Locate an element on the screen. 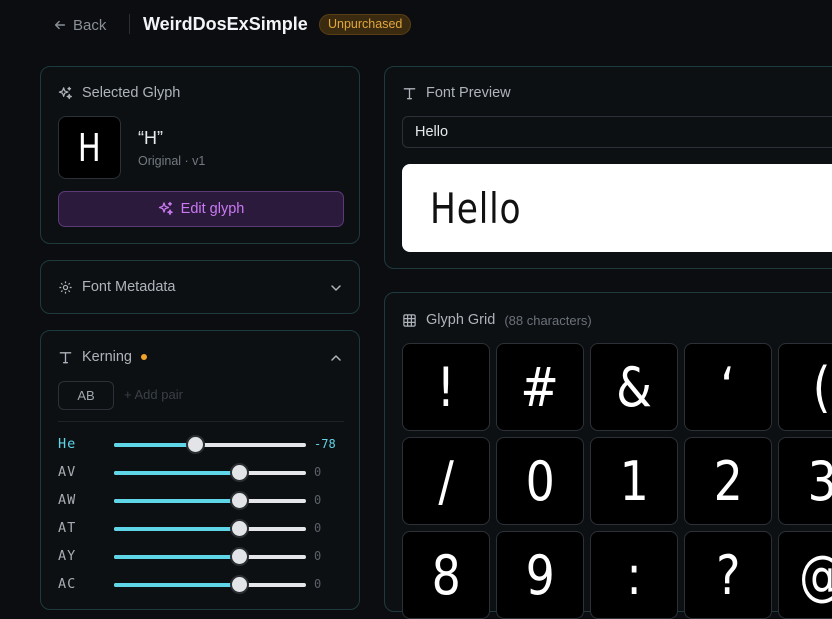  glyph-cell: 2 is located at coordinates (728, 481).